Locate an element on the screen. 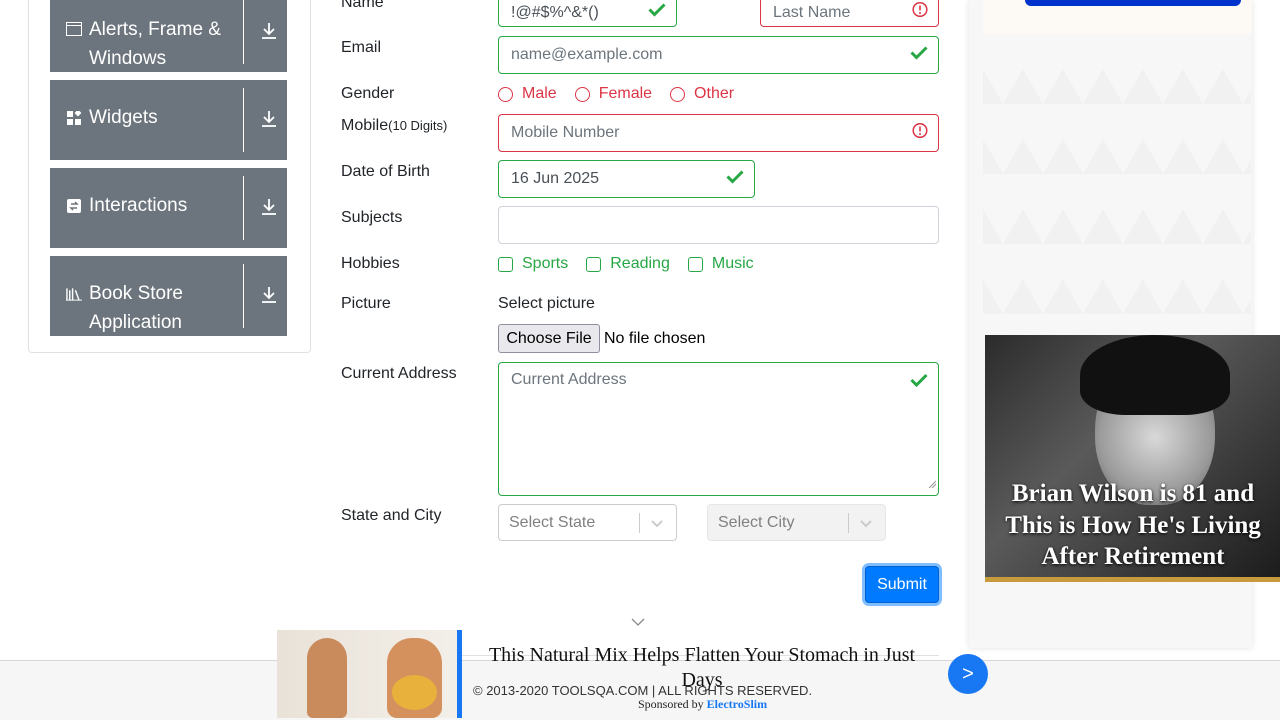  sidebar-group-widgets: Widgets is located at coordinates (168, 120).